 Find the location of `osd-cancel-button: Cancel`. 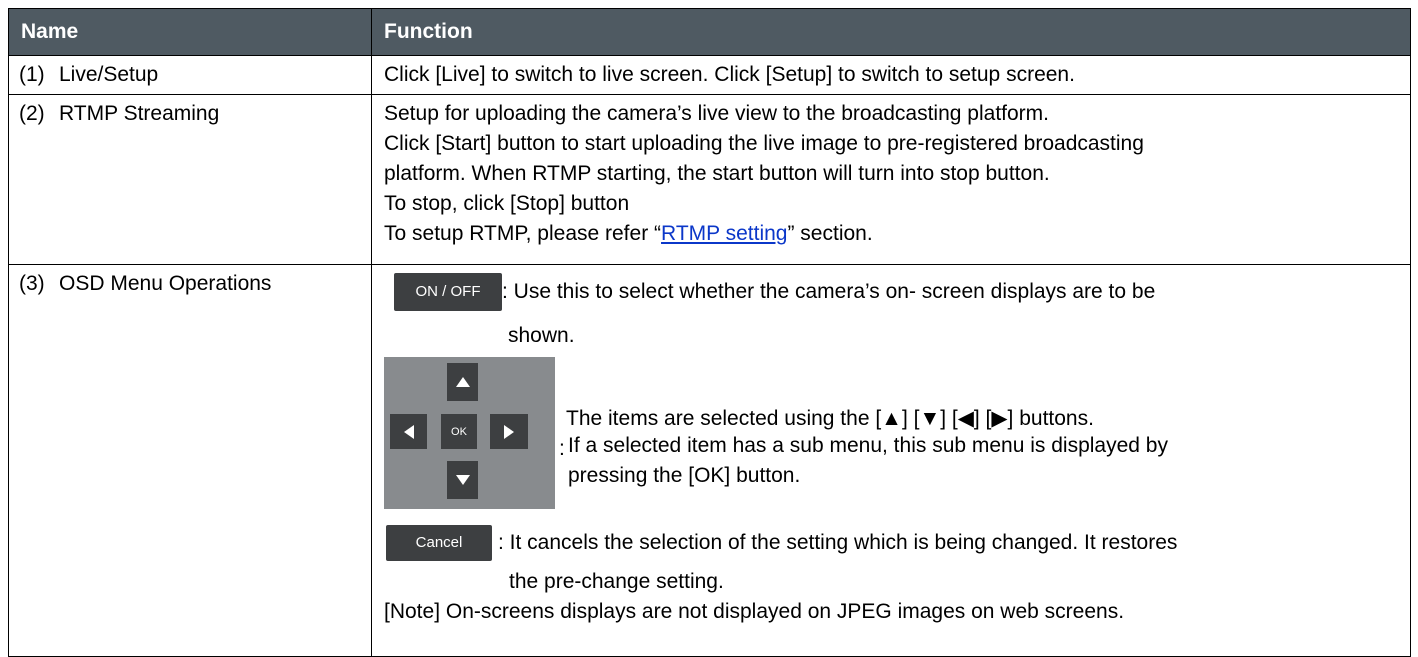

osd-cancel-button: Cancel is located at coordinates (439, 543).